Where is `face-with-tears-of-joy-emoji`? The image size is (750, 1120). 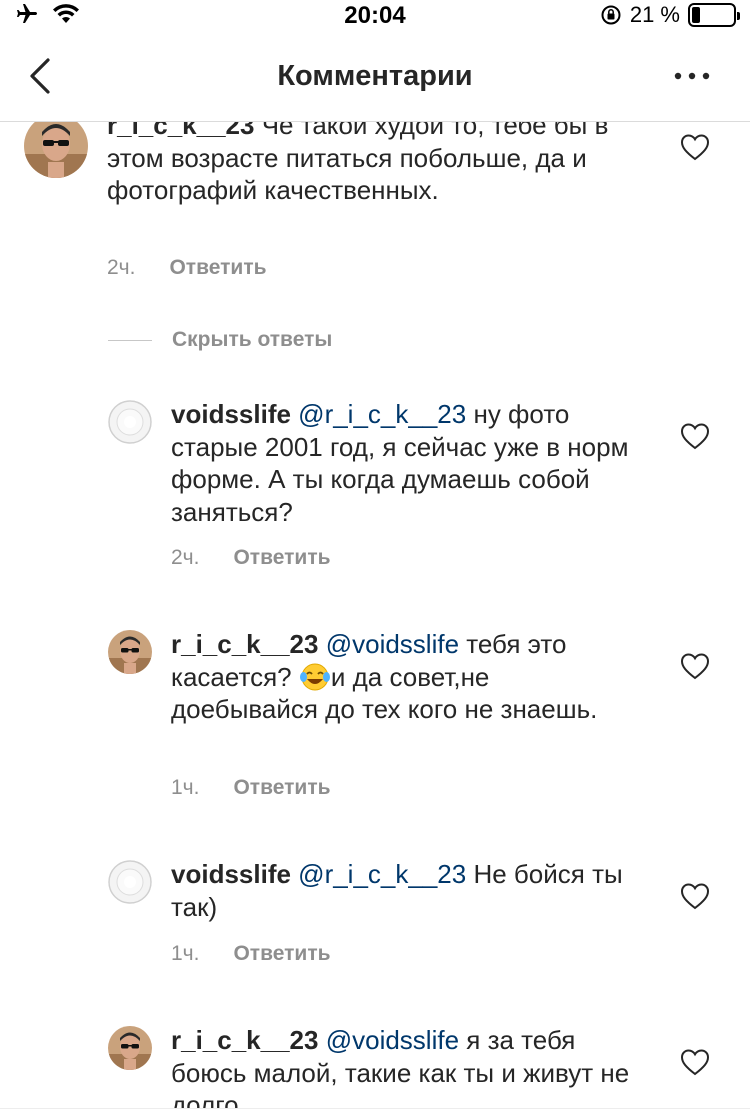 face-with-tears-of-joy-emoji is located at coordinates (314, 676).